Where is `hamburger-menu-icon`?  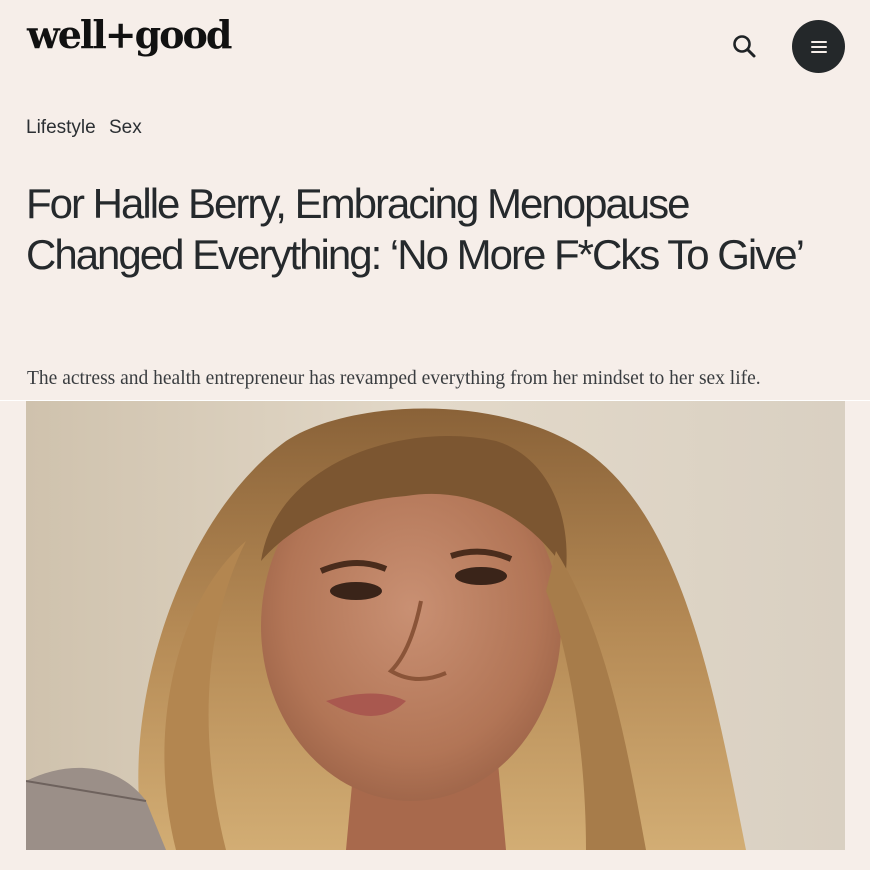 hamburger-menu-icon is located at coordinates (818, 46).